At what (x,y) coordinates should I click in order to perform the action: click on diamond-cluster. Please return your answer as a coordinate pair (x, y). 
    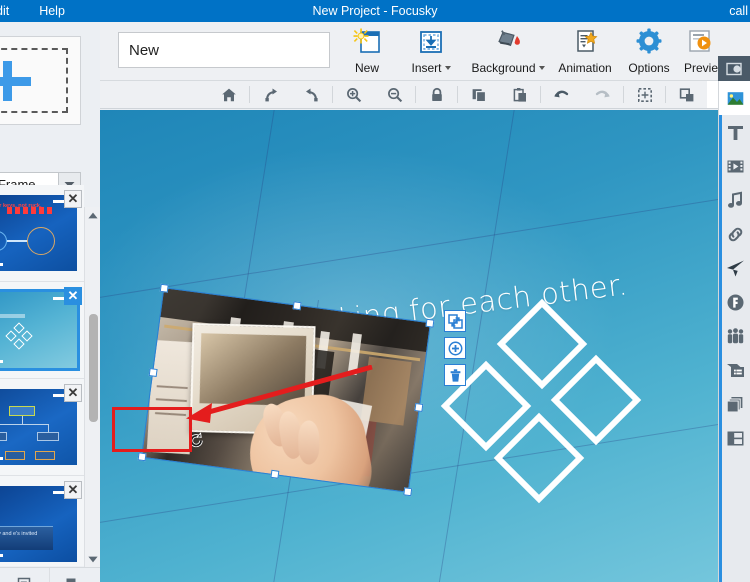
    Looking at the image, I should click on (541, 407).